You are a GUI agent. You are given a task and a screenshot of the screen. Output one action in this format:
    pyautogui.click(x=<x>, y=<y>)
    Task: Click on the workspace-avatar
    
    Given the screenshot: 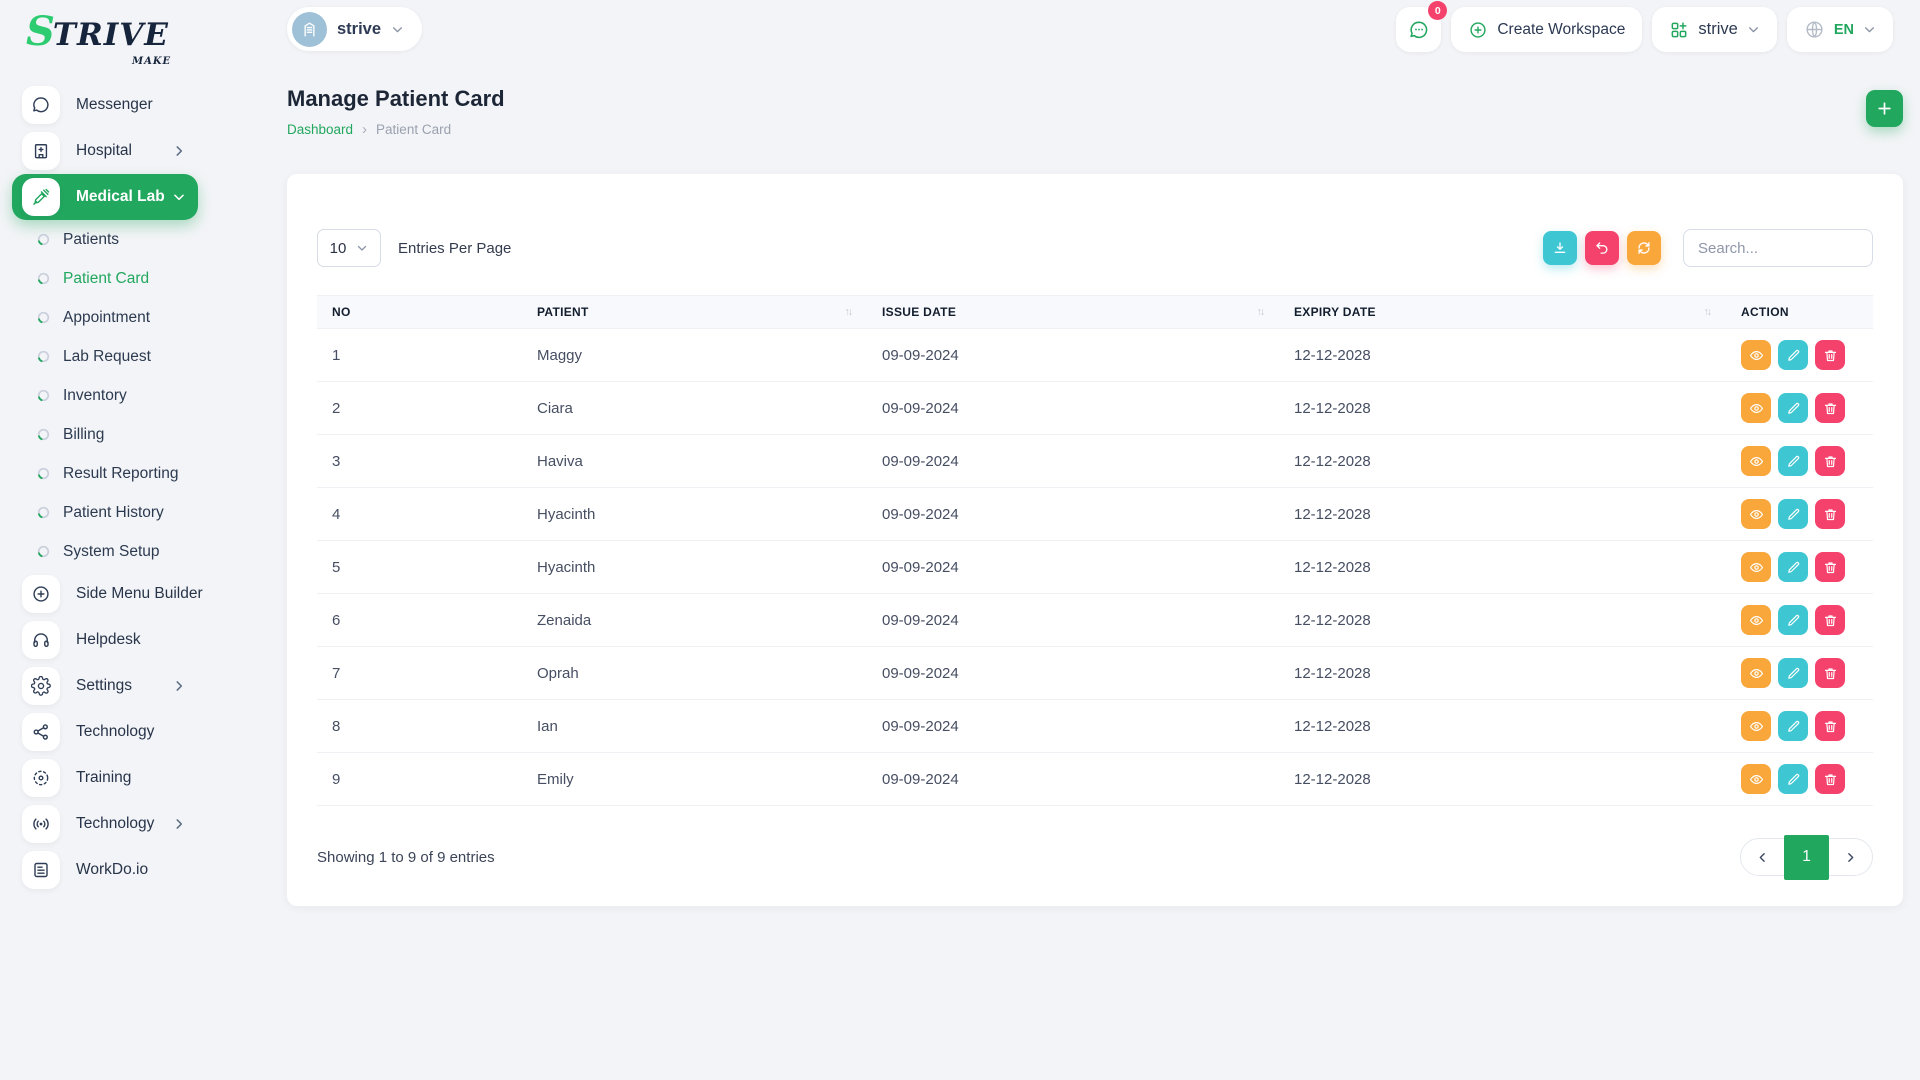 What is the action you would take?
    pyautogui.click(x=309, y=29)
    